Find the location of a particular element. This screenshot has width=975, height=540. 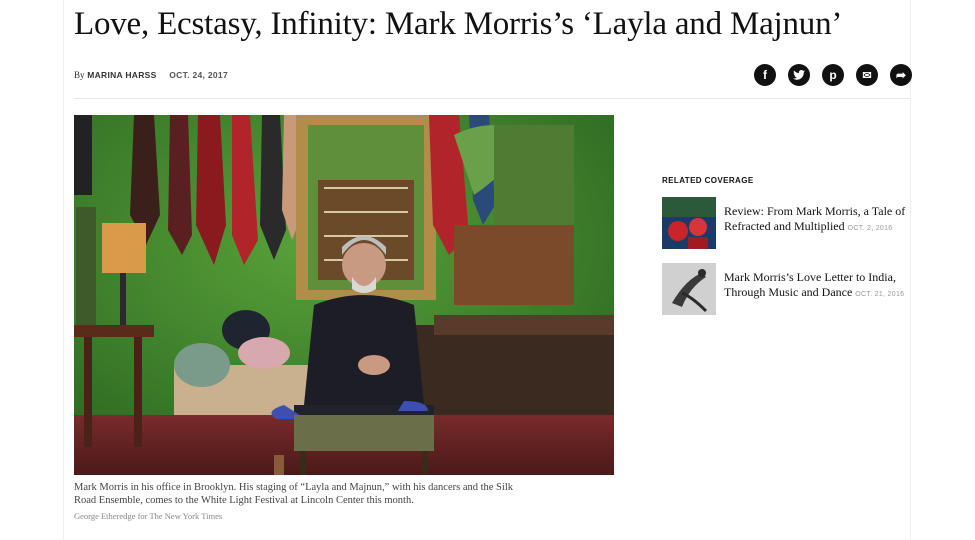

share-tools: f p ✉ ➦ is located at coordinates (833, 75).